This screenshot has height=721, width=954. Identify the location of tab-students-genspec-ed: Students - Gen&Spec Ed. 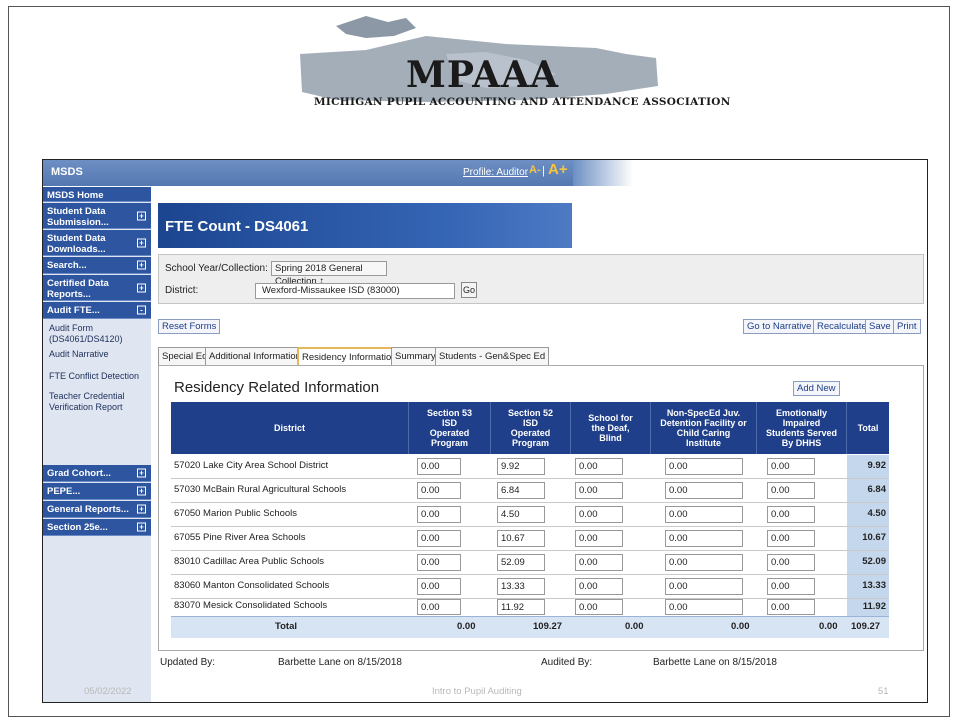
(492, 356).